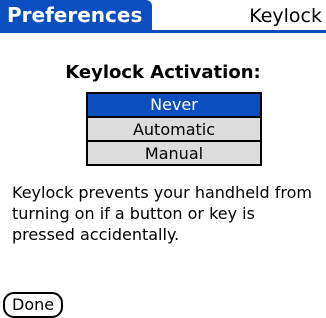  Describe the element at coordinates (163, 16) in the screenshot. I see `header-bar: Preferences Keylock` at that location.